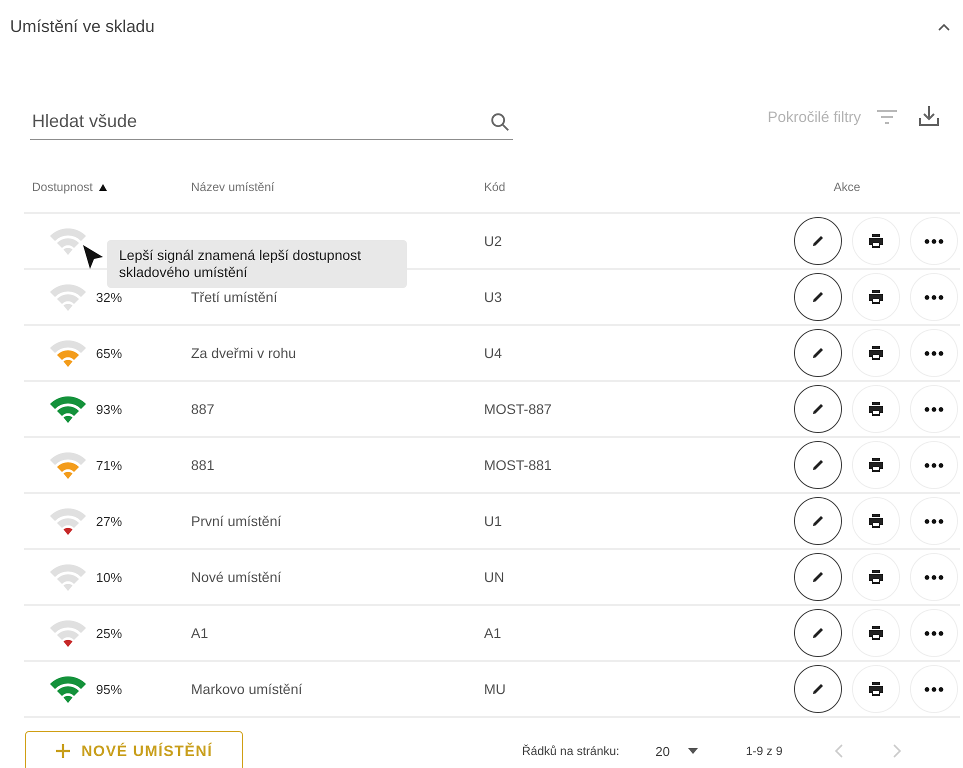  Describe the element at coordinates (493, 521) in the screenshot. I see `location-code: U1` at that location.